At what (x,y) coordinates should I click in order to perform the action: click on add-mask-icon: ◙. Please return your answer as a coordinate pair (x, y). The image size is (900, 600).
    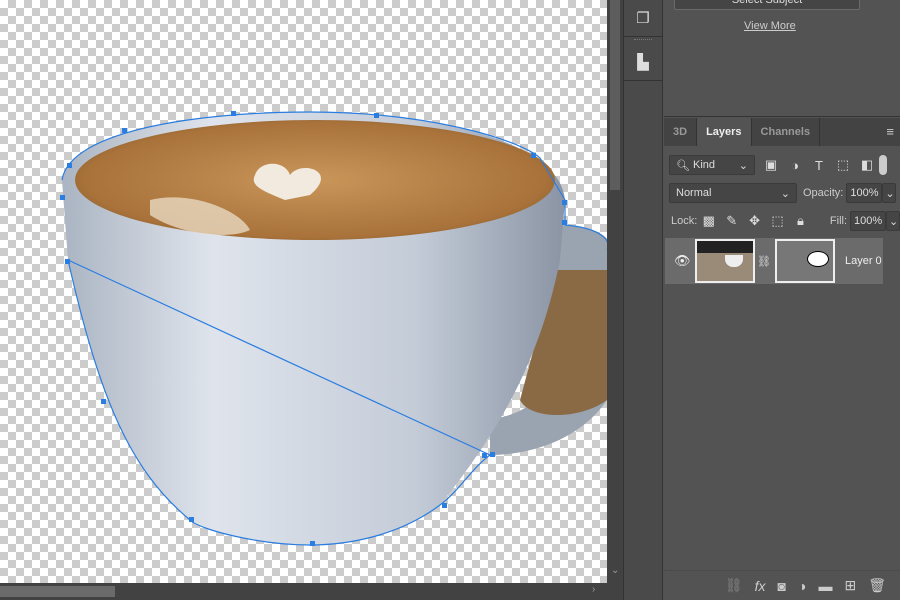
    Looking at the image, I should click on (782, 586).